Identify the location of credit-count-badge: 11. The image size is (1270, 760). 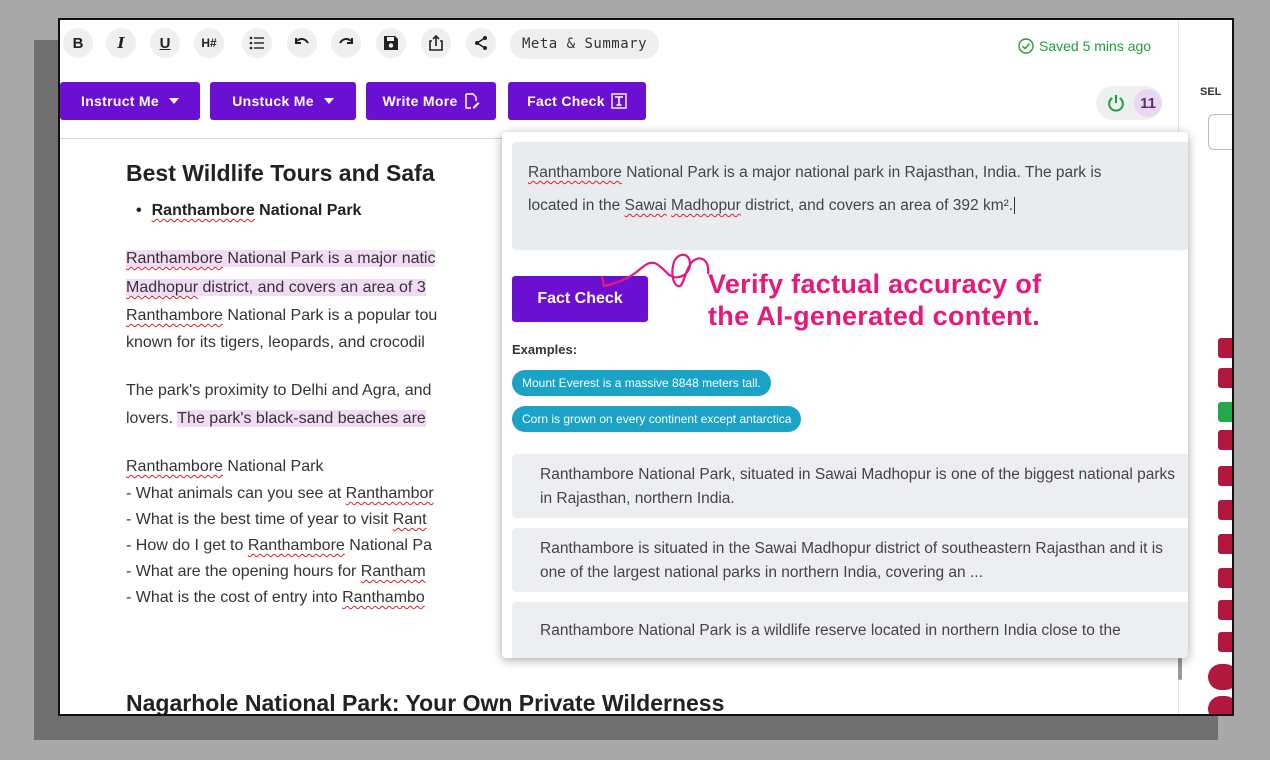
(1148, 103).